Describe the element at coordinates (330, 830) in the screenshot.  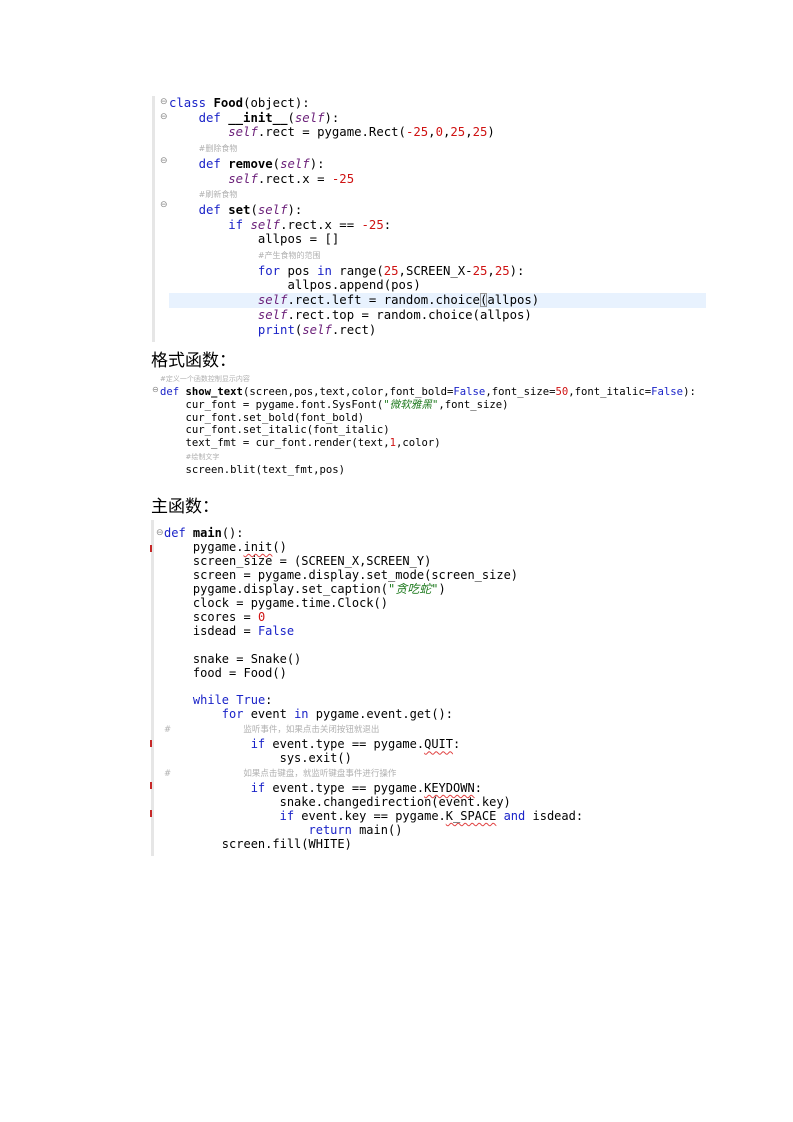
I see `keyword: return` at that location.